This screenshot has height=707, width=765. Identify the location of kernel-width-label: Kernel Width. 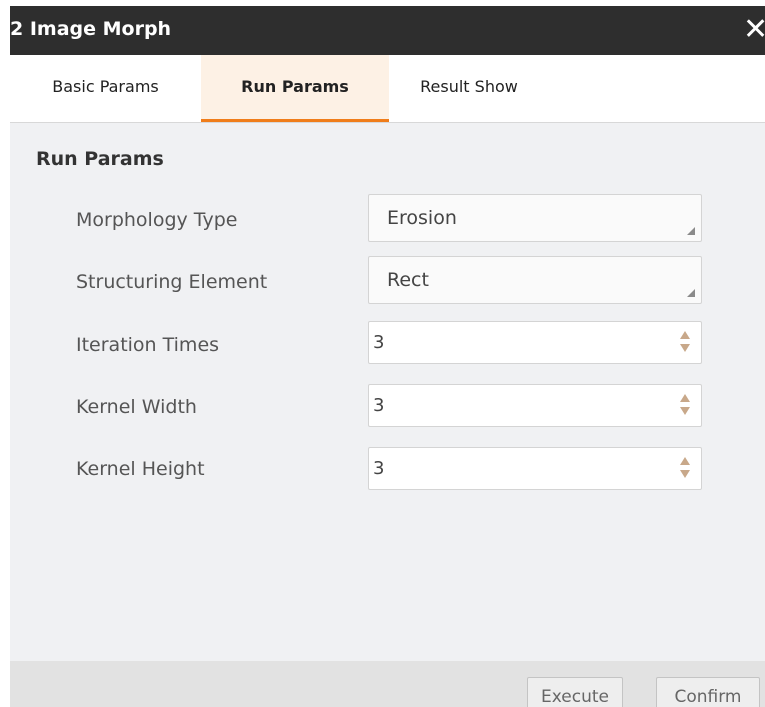
(136, 407).